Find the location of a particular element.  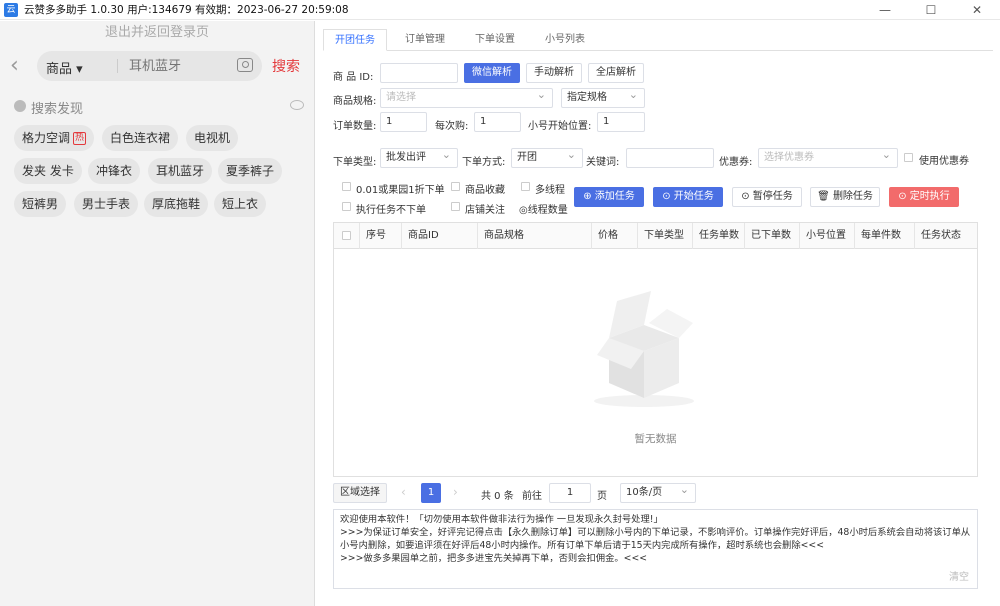

prev-page-icon: ‹ is located at coordinates (403, 492).